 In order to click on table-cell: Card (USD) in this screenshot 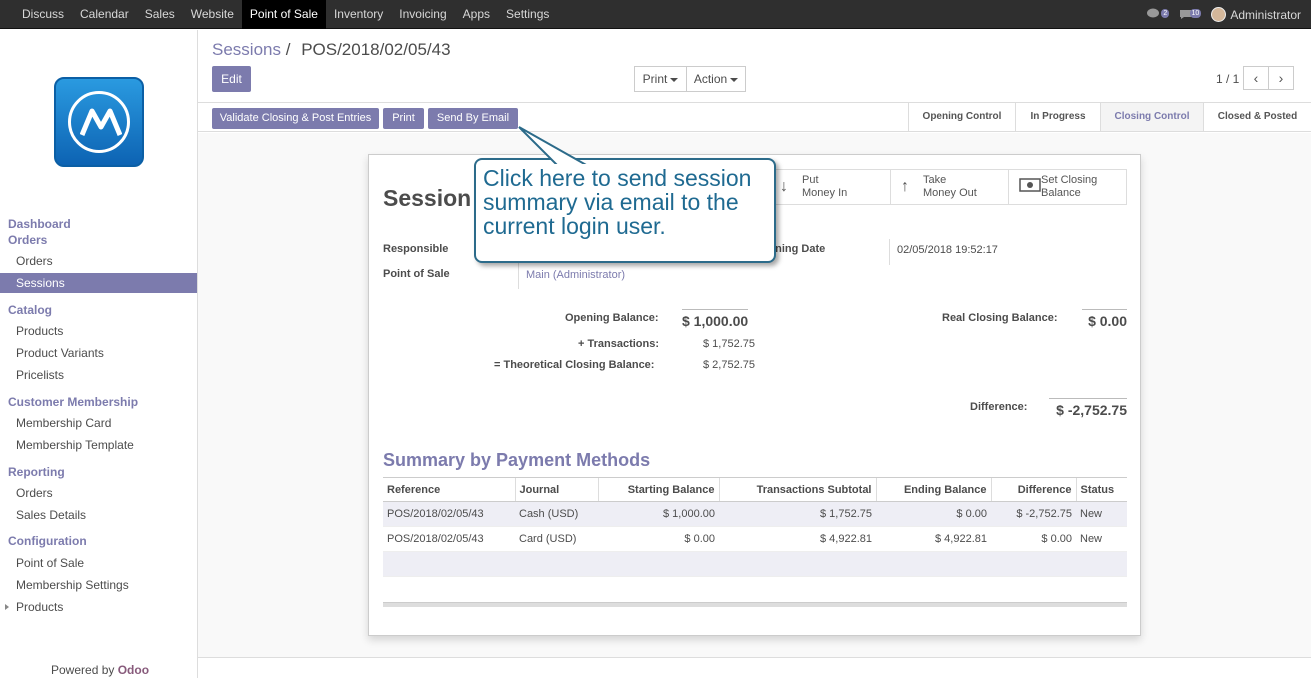, I will do `click(556, 539)`.